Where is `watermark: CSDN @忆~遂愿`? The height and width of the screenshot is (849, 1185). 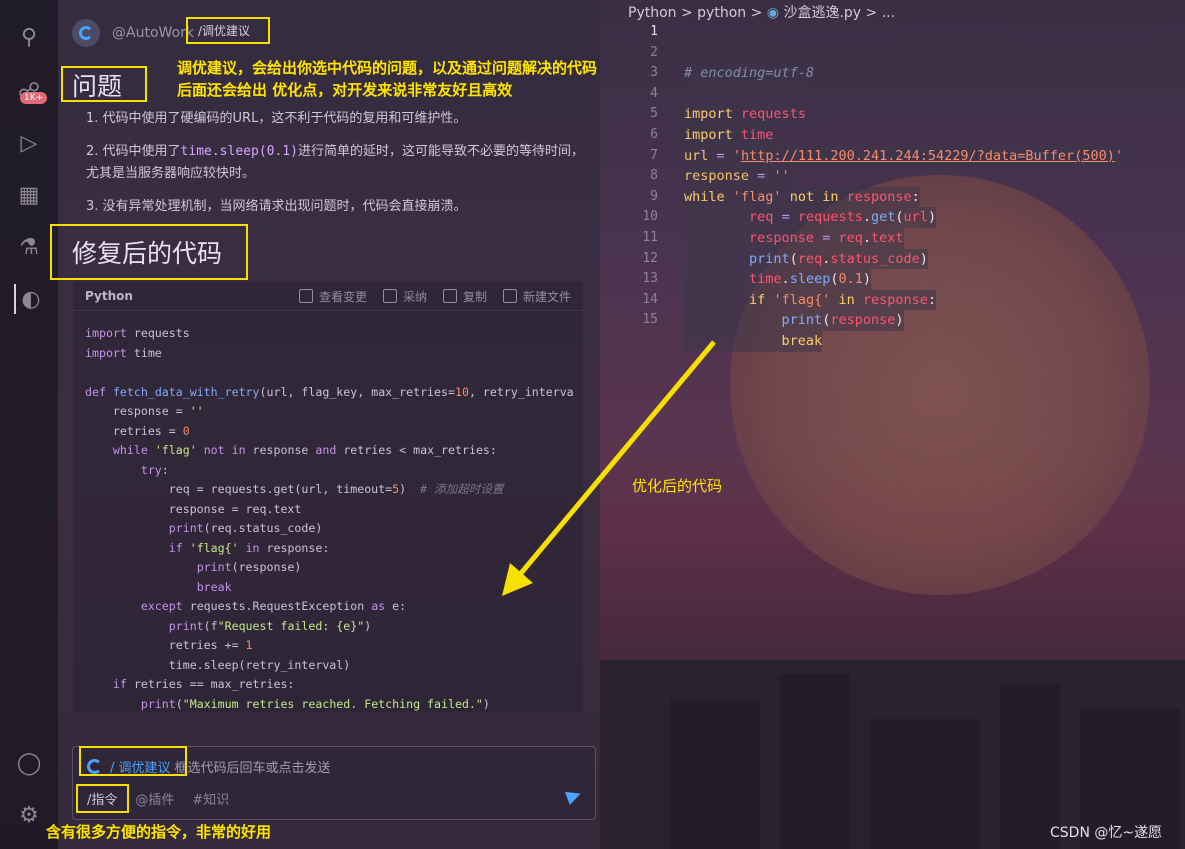 watermark: CSDN @忆~遂愿 is located at coordinates (1106, 833).